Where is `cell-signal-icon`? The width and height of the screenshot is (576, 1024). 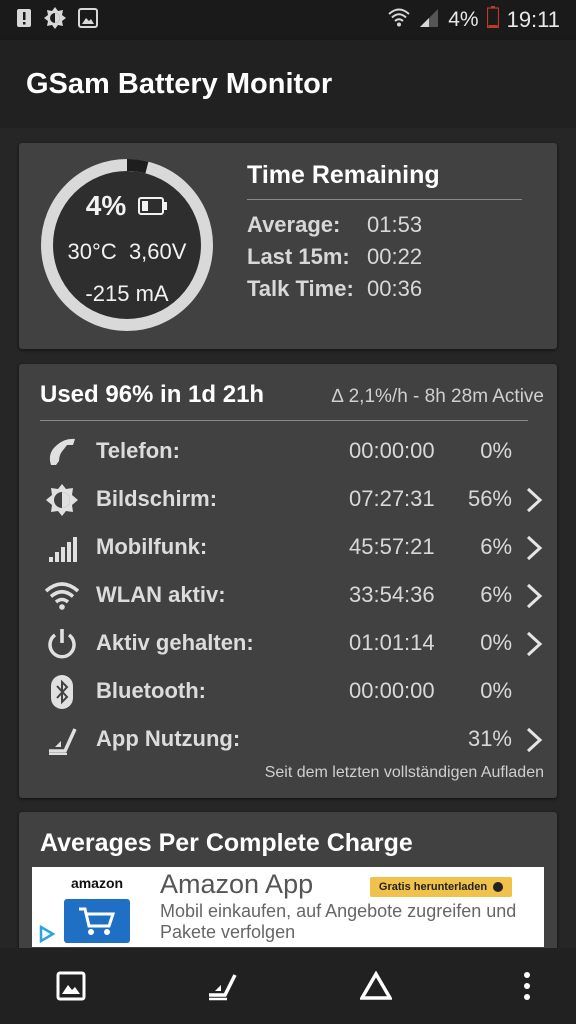 cell-signal-icon is located at coordinates (429, 20).